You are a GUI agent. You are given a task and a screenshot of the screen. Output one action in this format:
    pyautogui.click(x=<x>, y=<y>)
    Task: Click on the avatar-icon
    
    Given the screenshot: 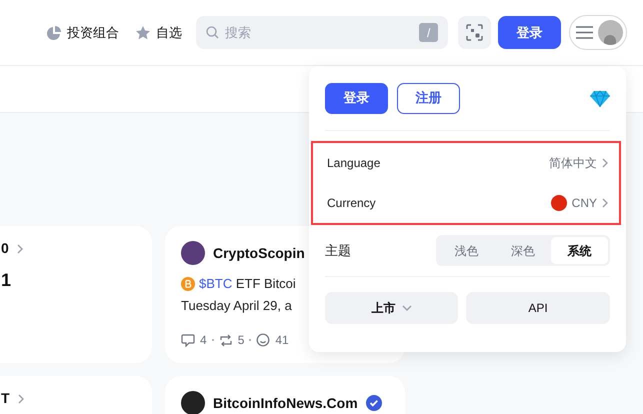 What is the action you would take?
    pyautogui.click(x=610, y=32)
    